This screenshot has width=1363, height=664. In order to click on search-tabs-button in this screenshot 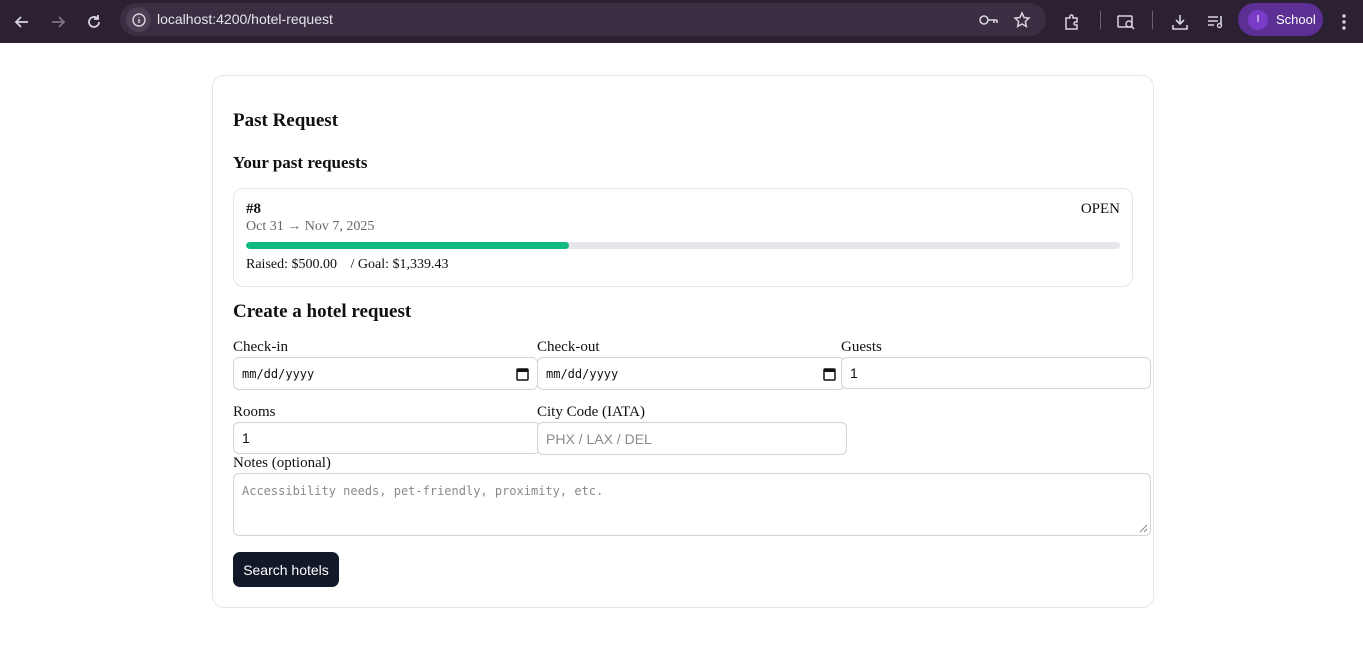, I will do `click(1126, 22)`.